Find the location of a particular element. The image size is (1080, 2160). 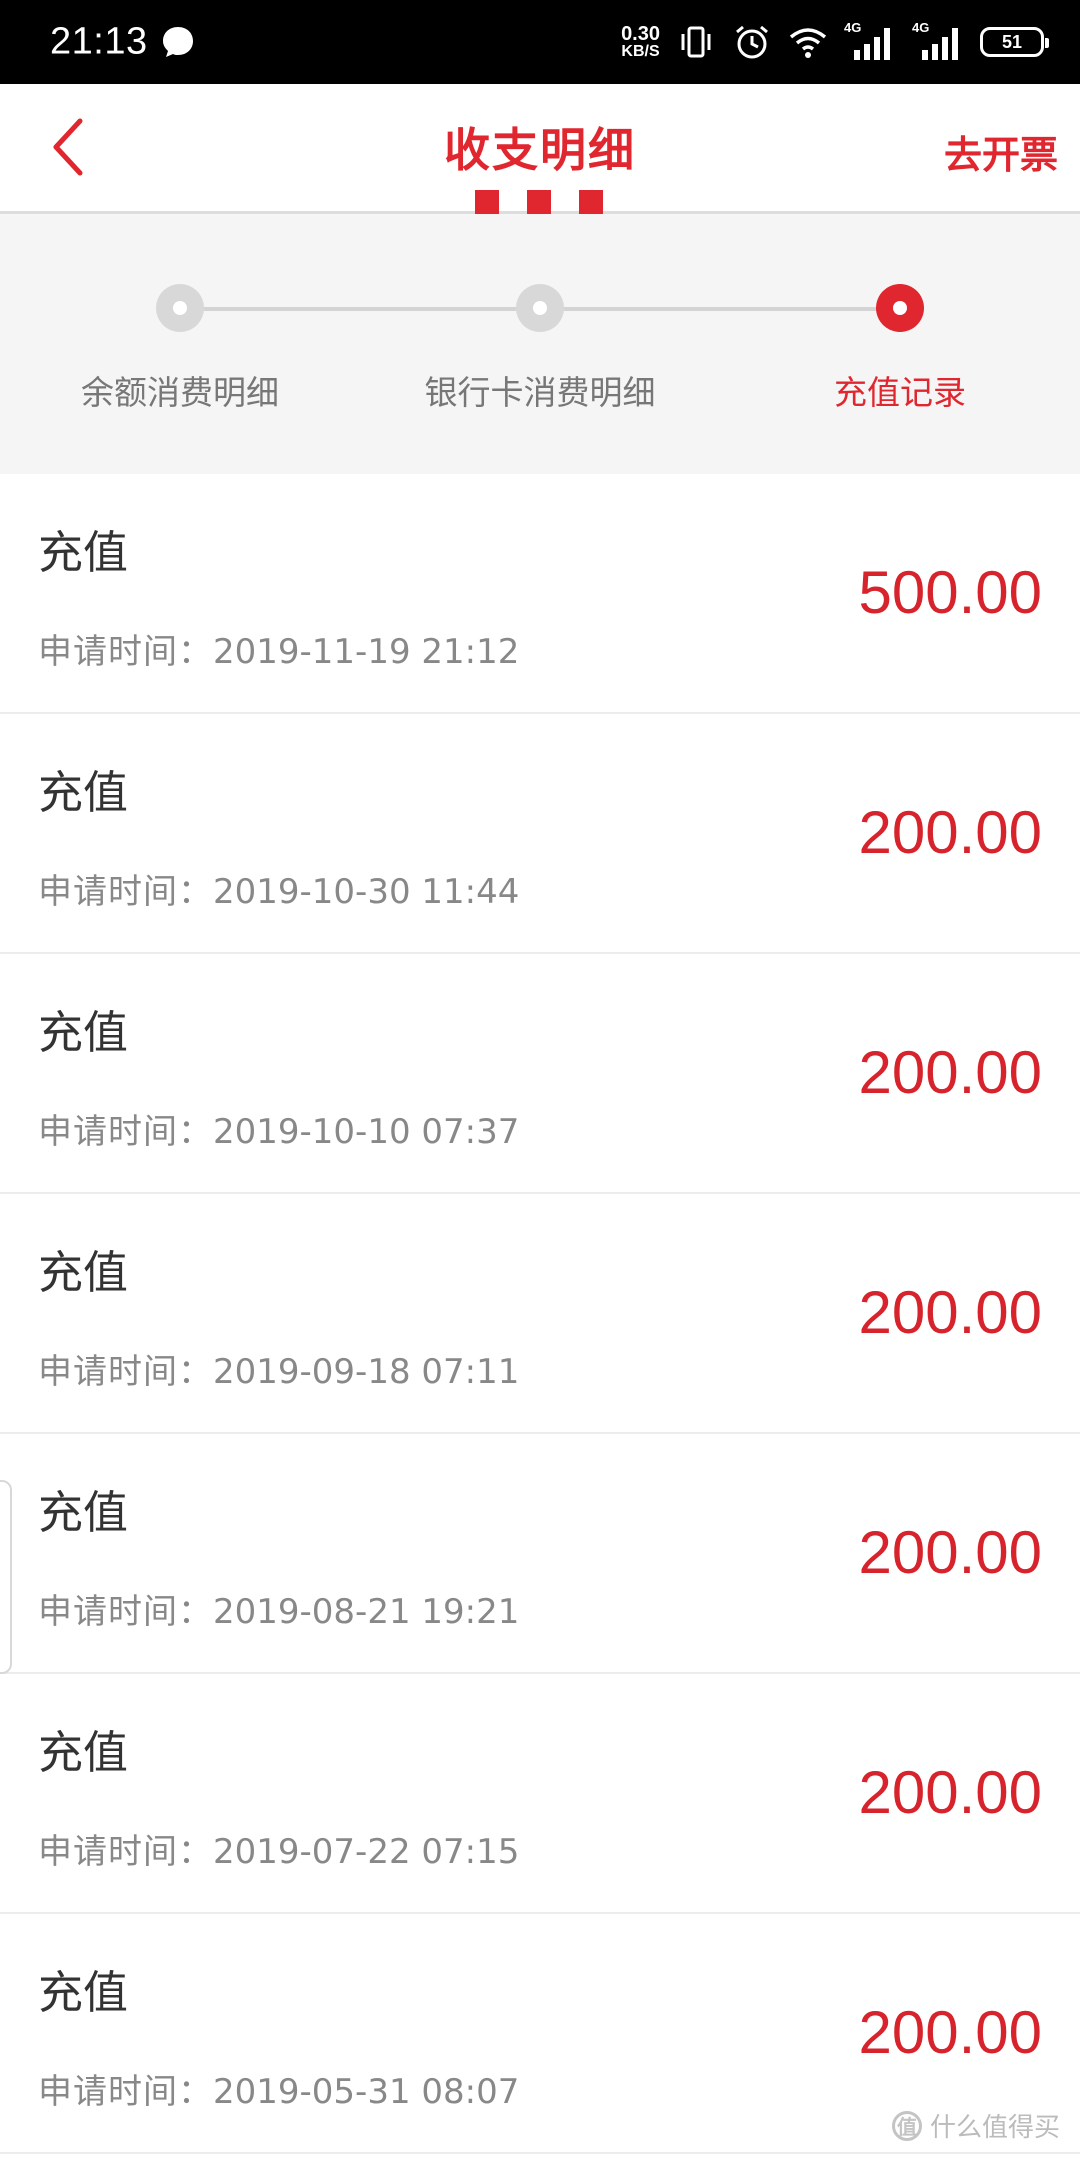

list-item: 充值 申请时间：2019-09-18 07:11 200.00 is located at coordinates (540, 1314).